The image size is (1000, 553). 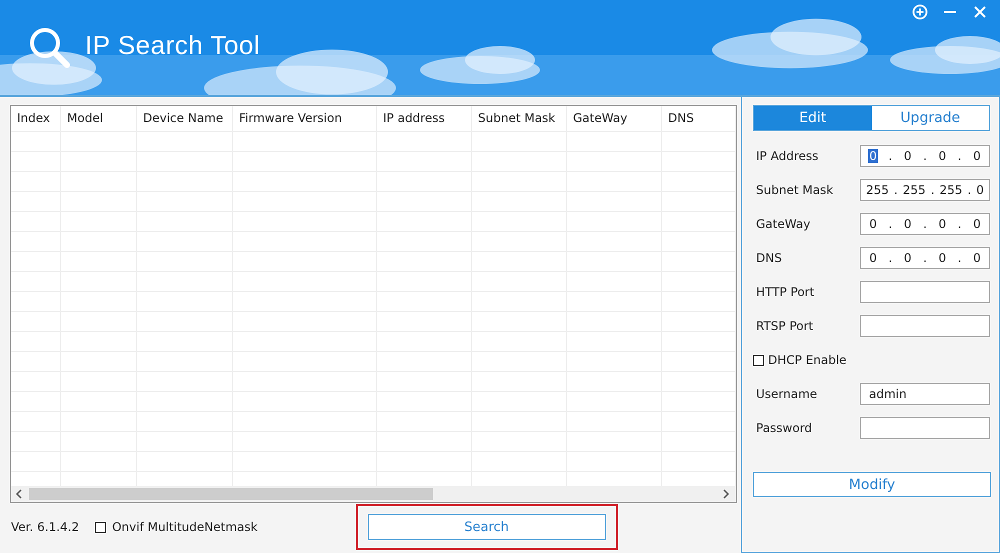 What do you see at coordinates (45, 527) in the screenshot?
I see `version-text: Ver. 6.1.4.2` at bounding box center [45, 527].